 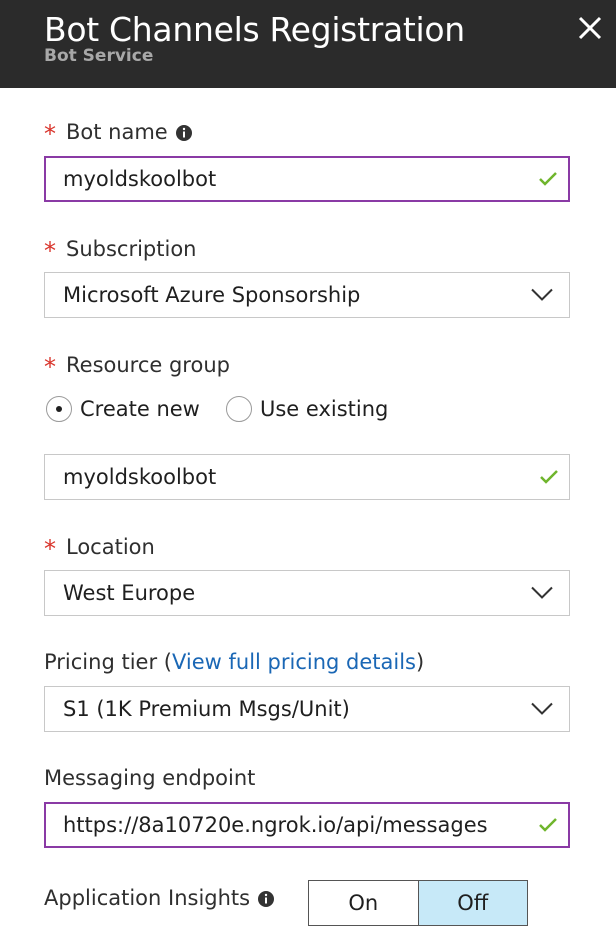 I want to click on bot-name-label: Bot name, so click(x=117, y=132).